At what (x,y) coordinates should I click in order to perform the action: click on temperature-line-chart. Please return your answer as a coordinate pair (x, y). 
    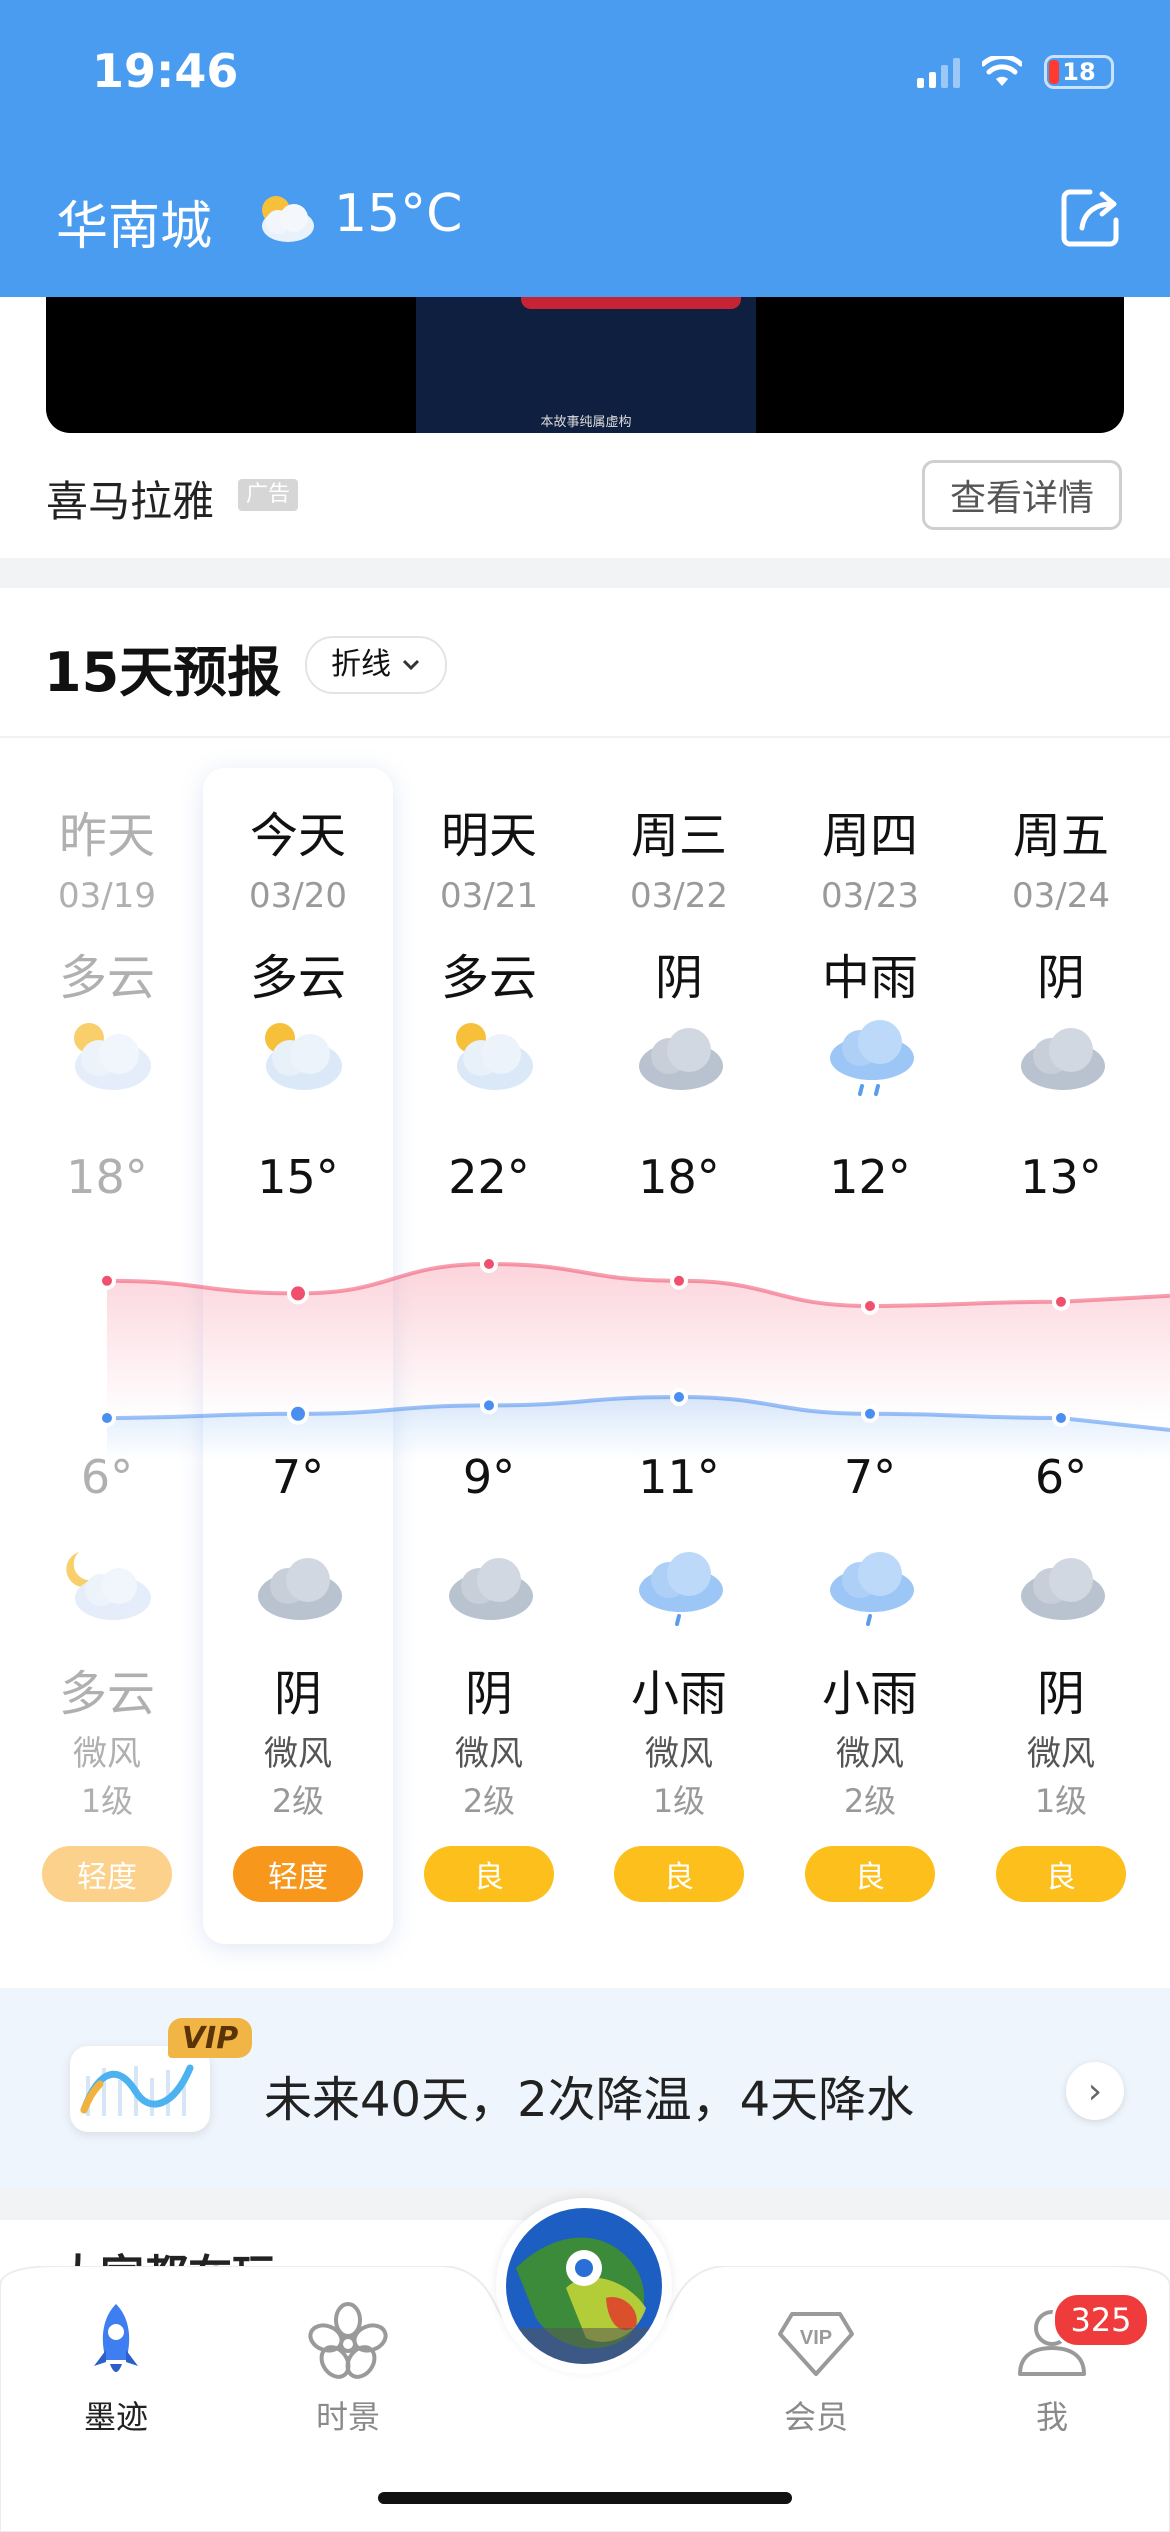
    Looking at the image, I should click on (634, 1357).